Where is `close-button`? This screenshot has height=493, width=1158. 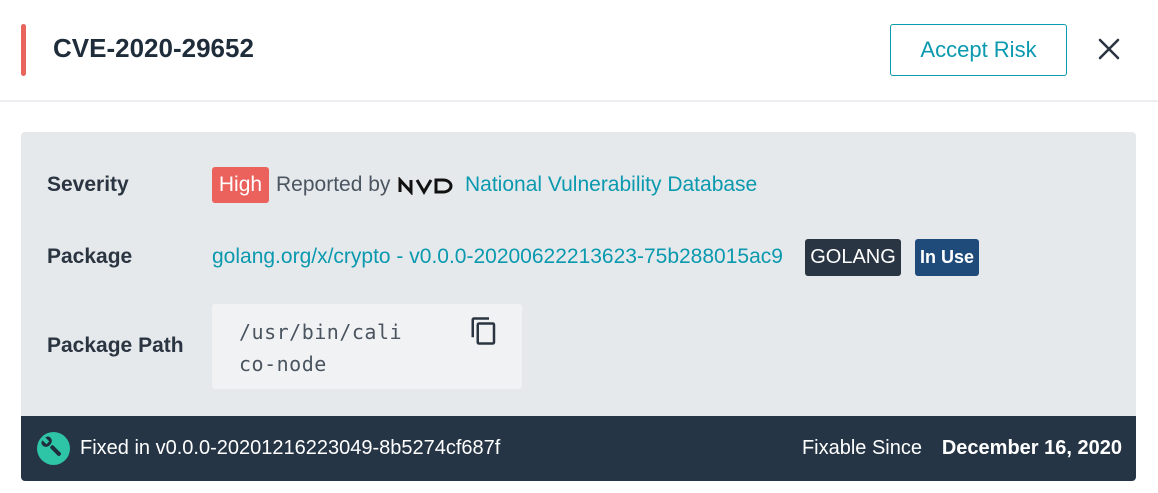
close-button is located at coordinates (1109, 49).